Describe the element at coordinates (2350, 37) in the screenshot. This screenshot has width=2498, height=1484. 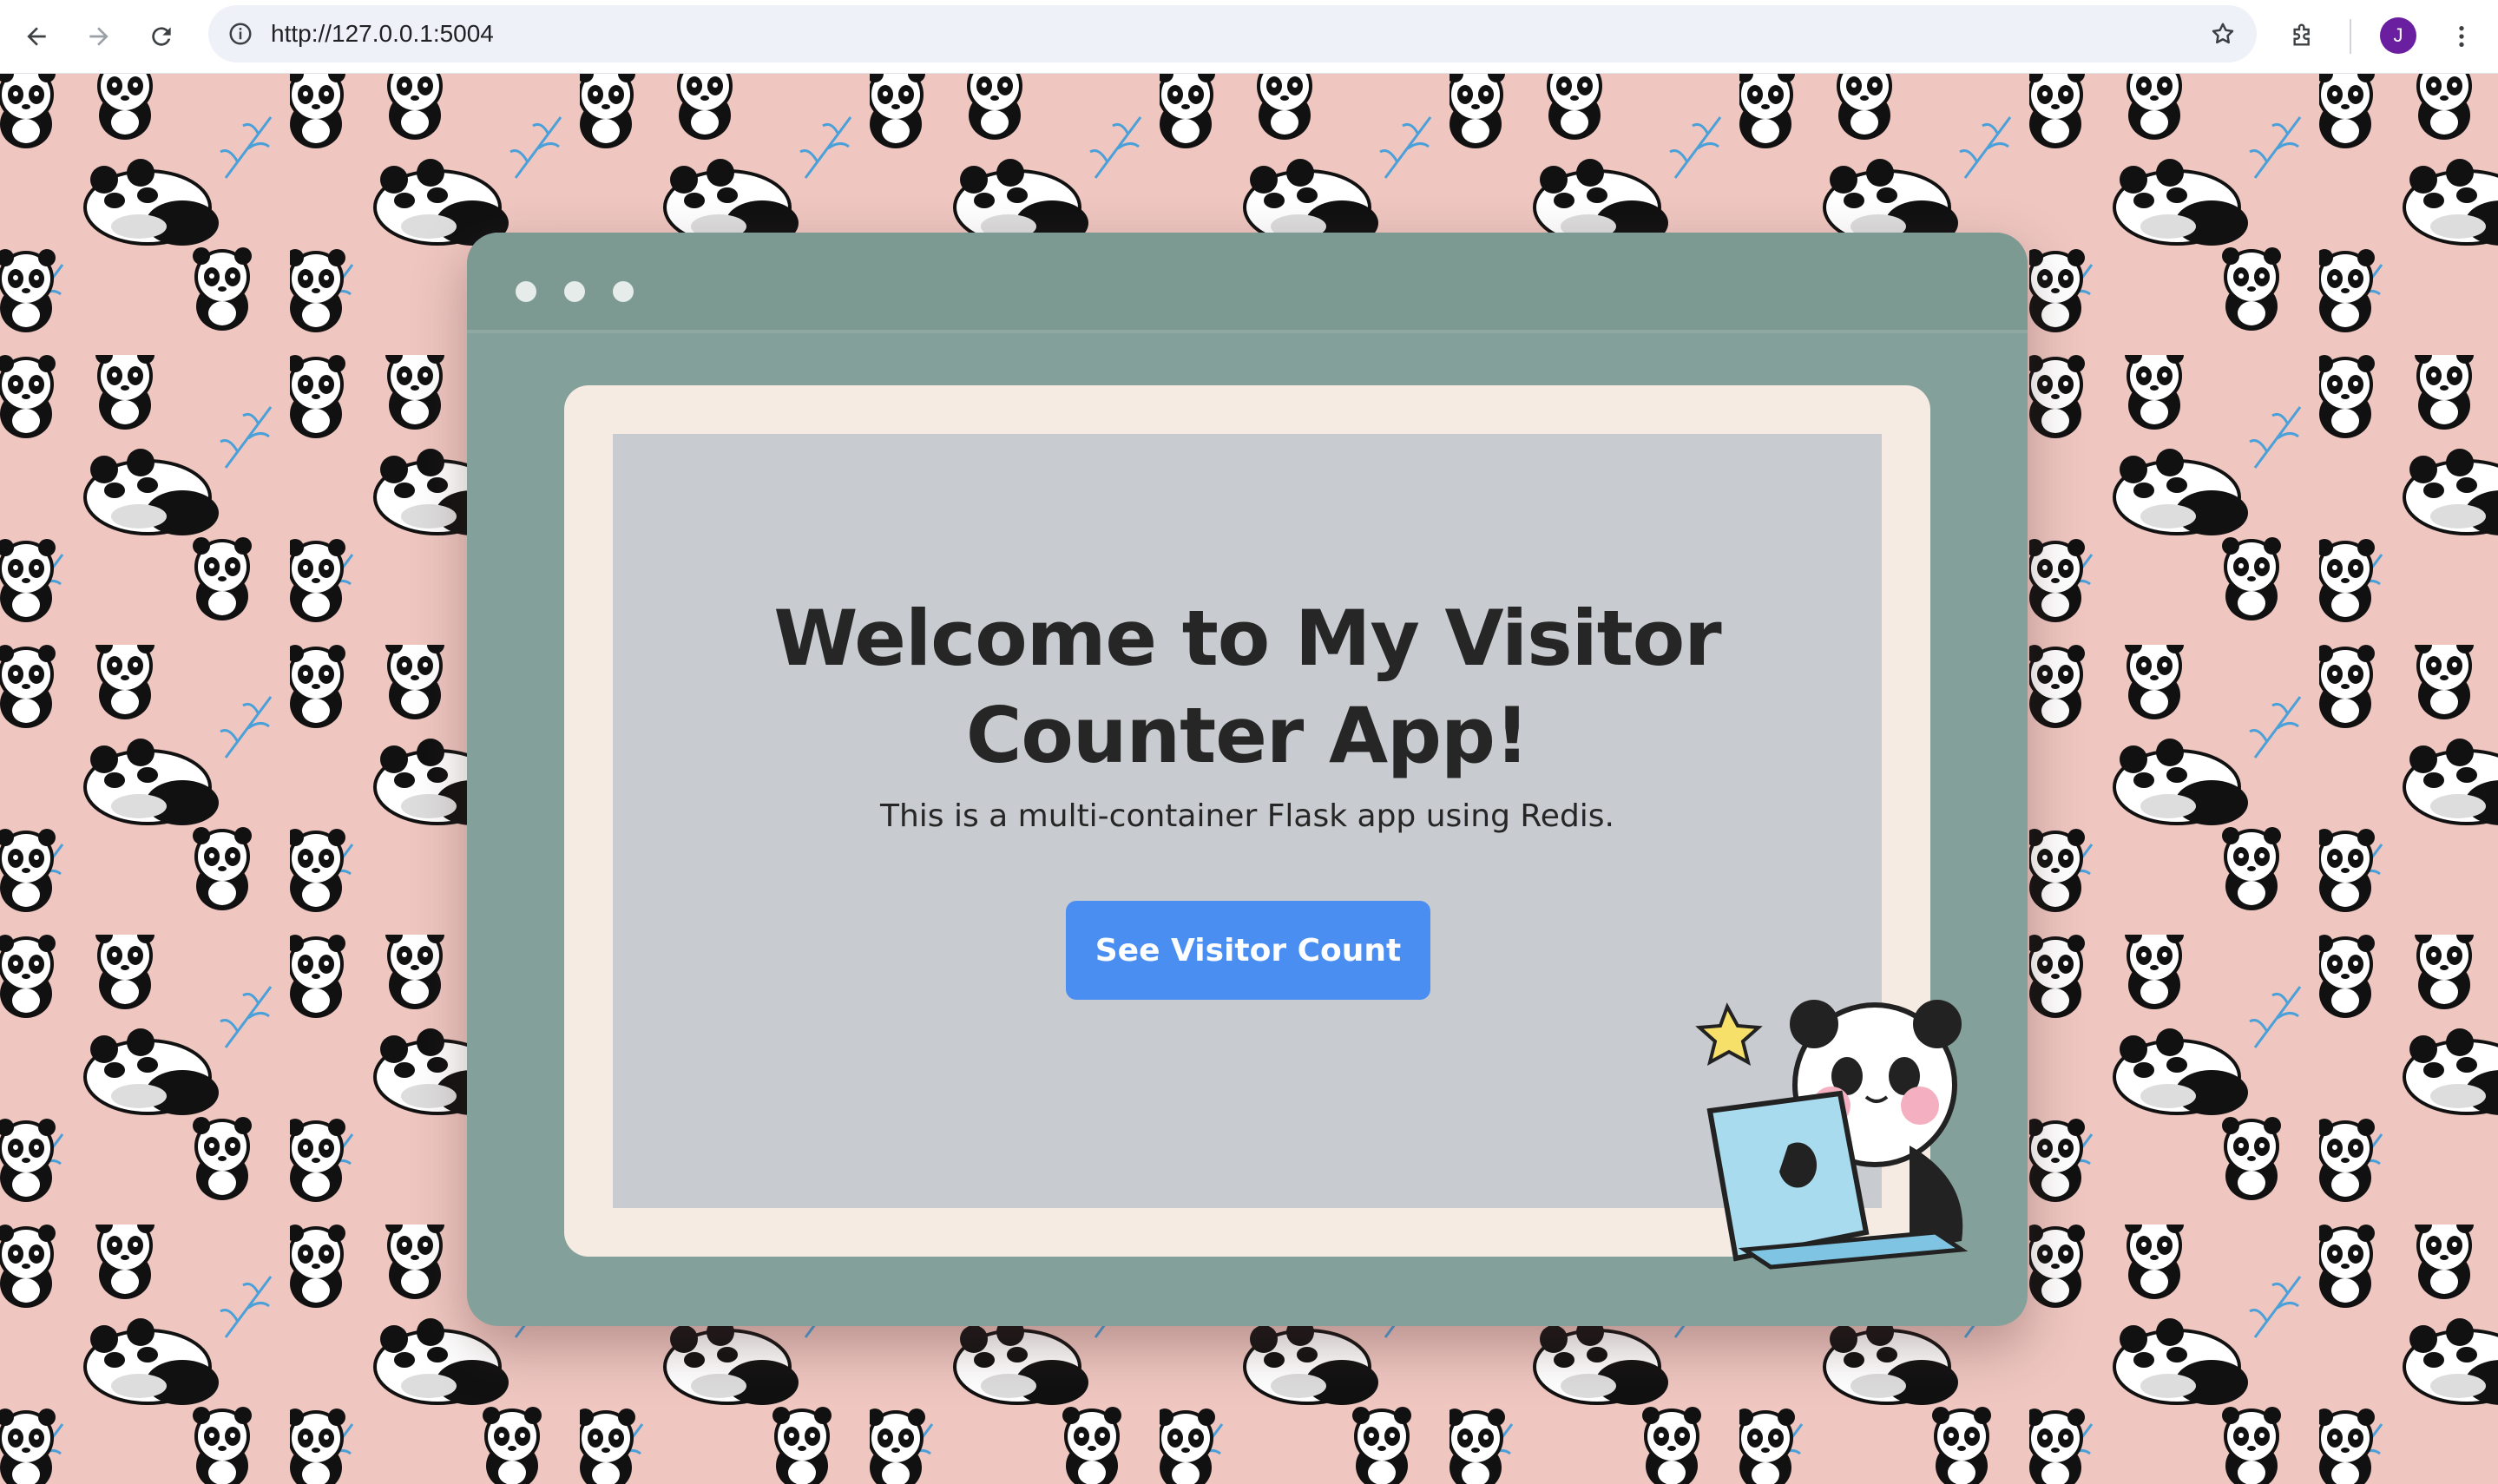
I see `toolbar-divider` at that location.